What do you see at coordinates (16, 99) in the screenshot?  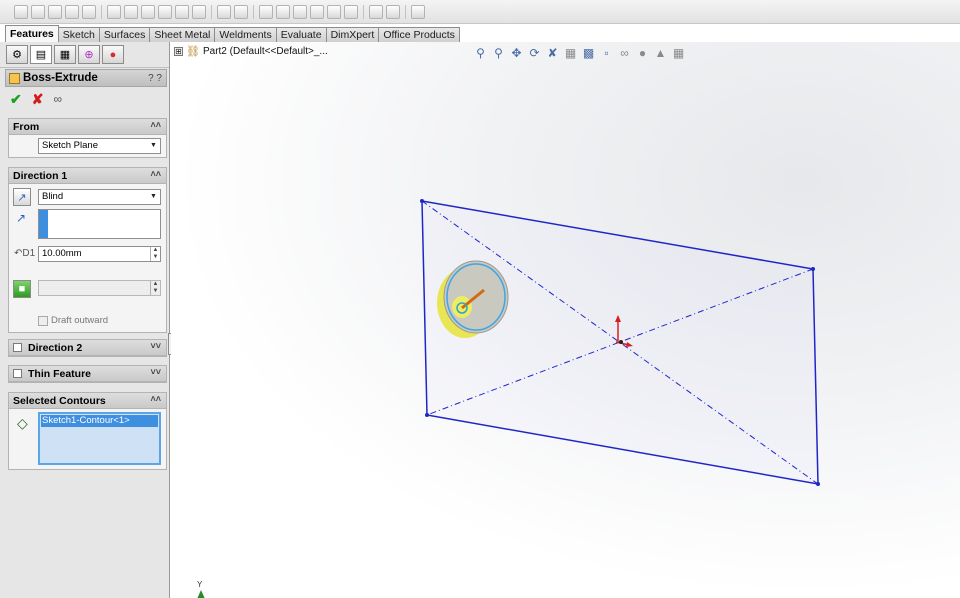 I see `ok-button: ✔` at bounding box center [16, 99].